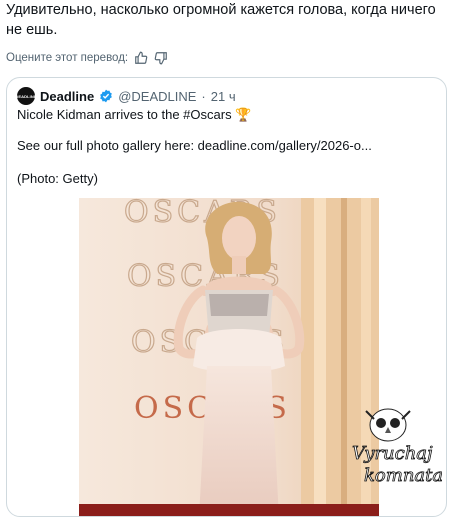 This screenshot has height=517, width=449. I want to click on avatar: DEADLINE, so click(26, 96).